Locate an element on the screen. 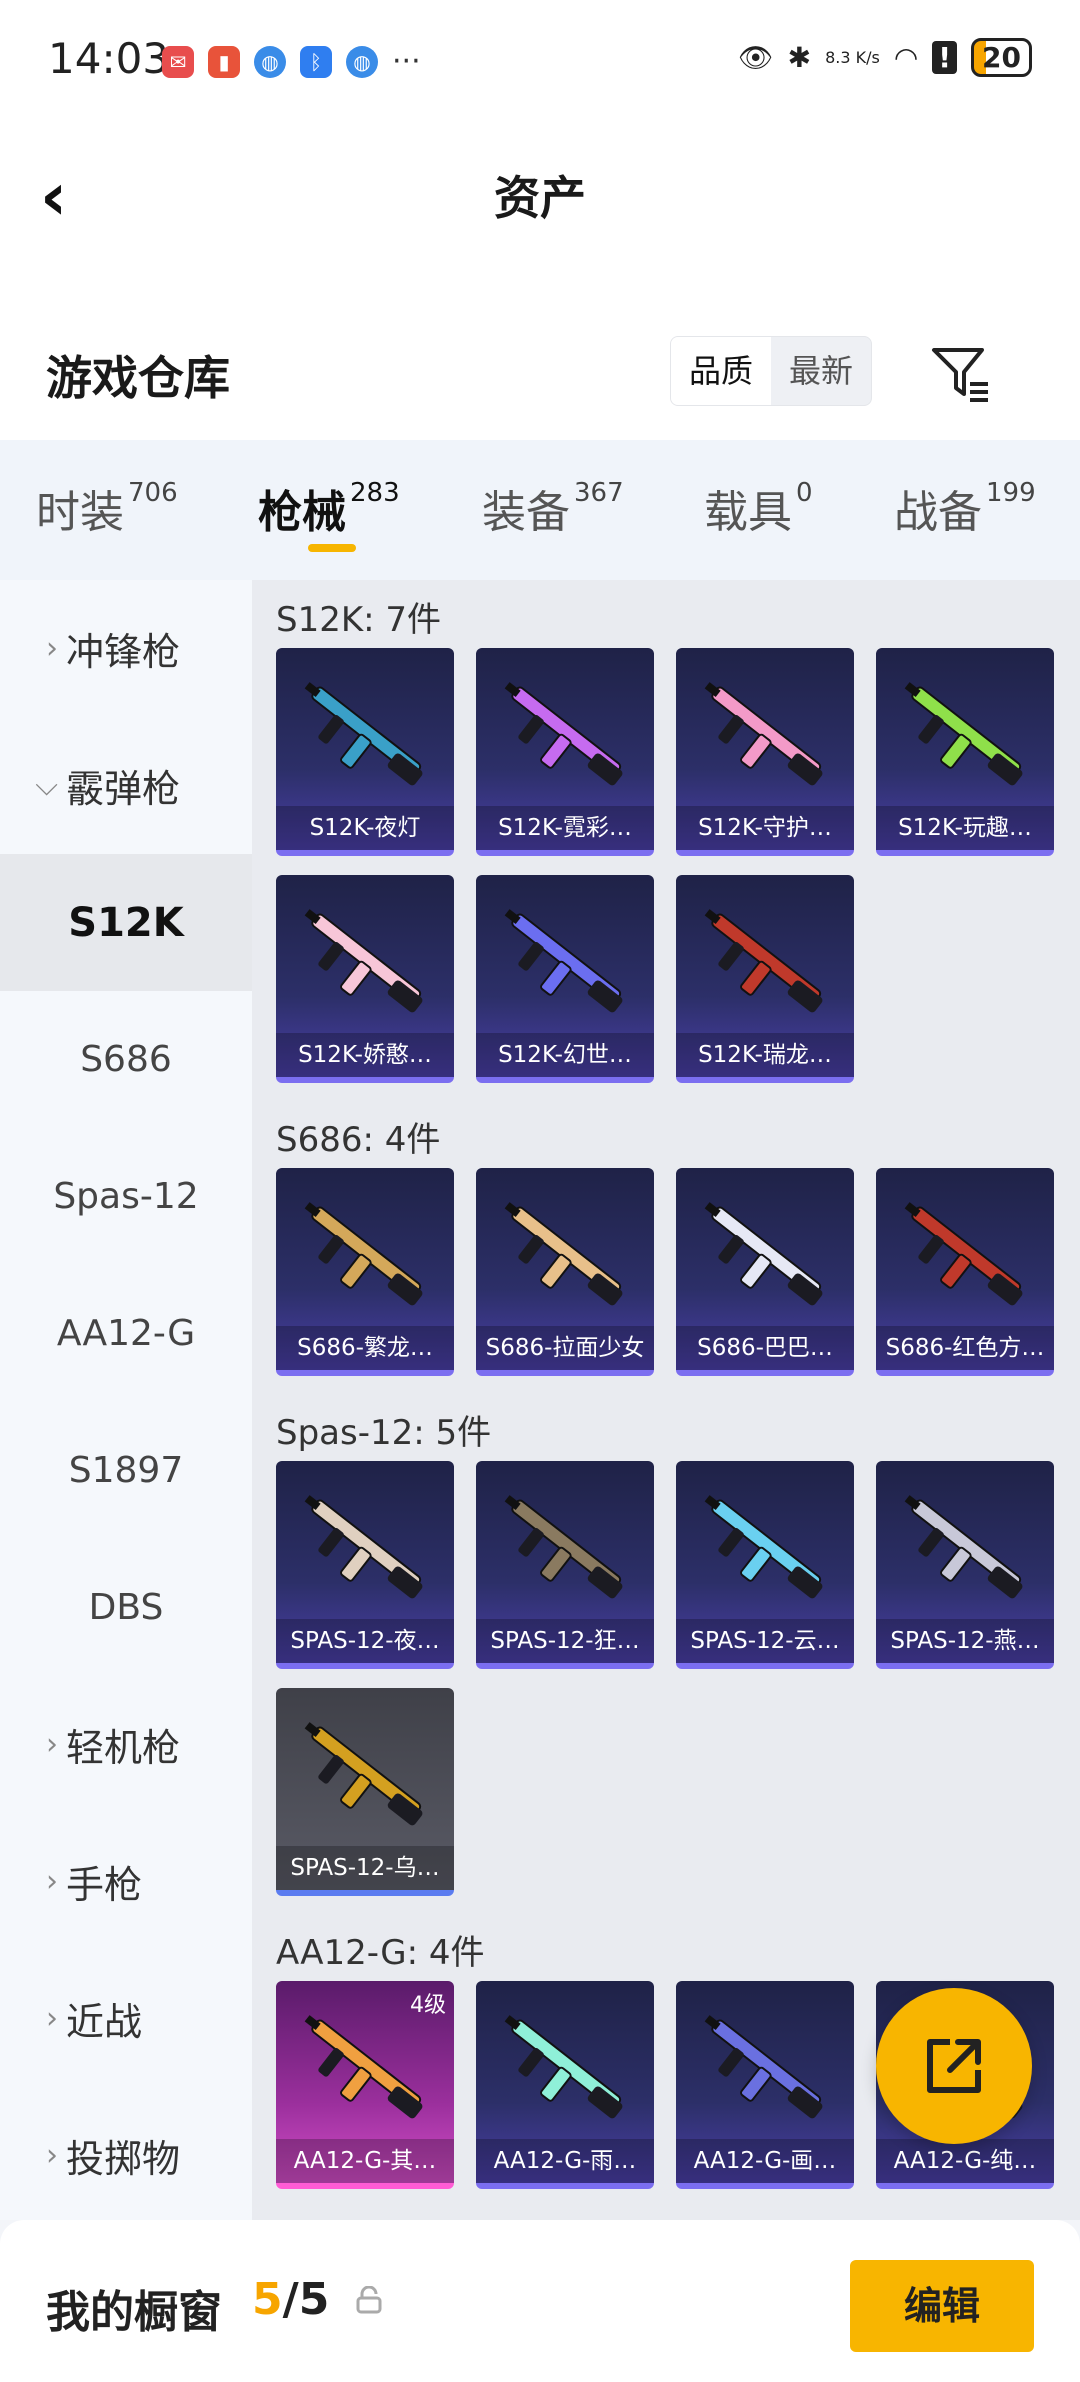 The height and width of the screenshot is (2382, 1080). weapon-card: S686-拉面少女 is located at coordinates (565, 1272).